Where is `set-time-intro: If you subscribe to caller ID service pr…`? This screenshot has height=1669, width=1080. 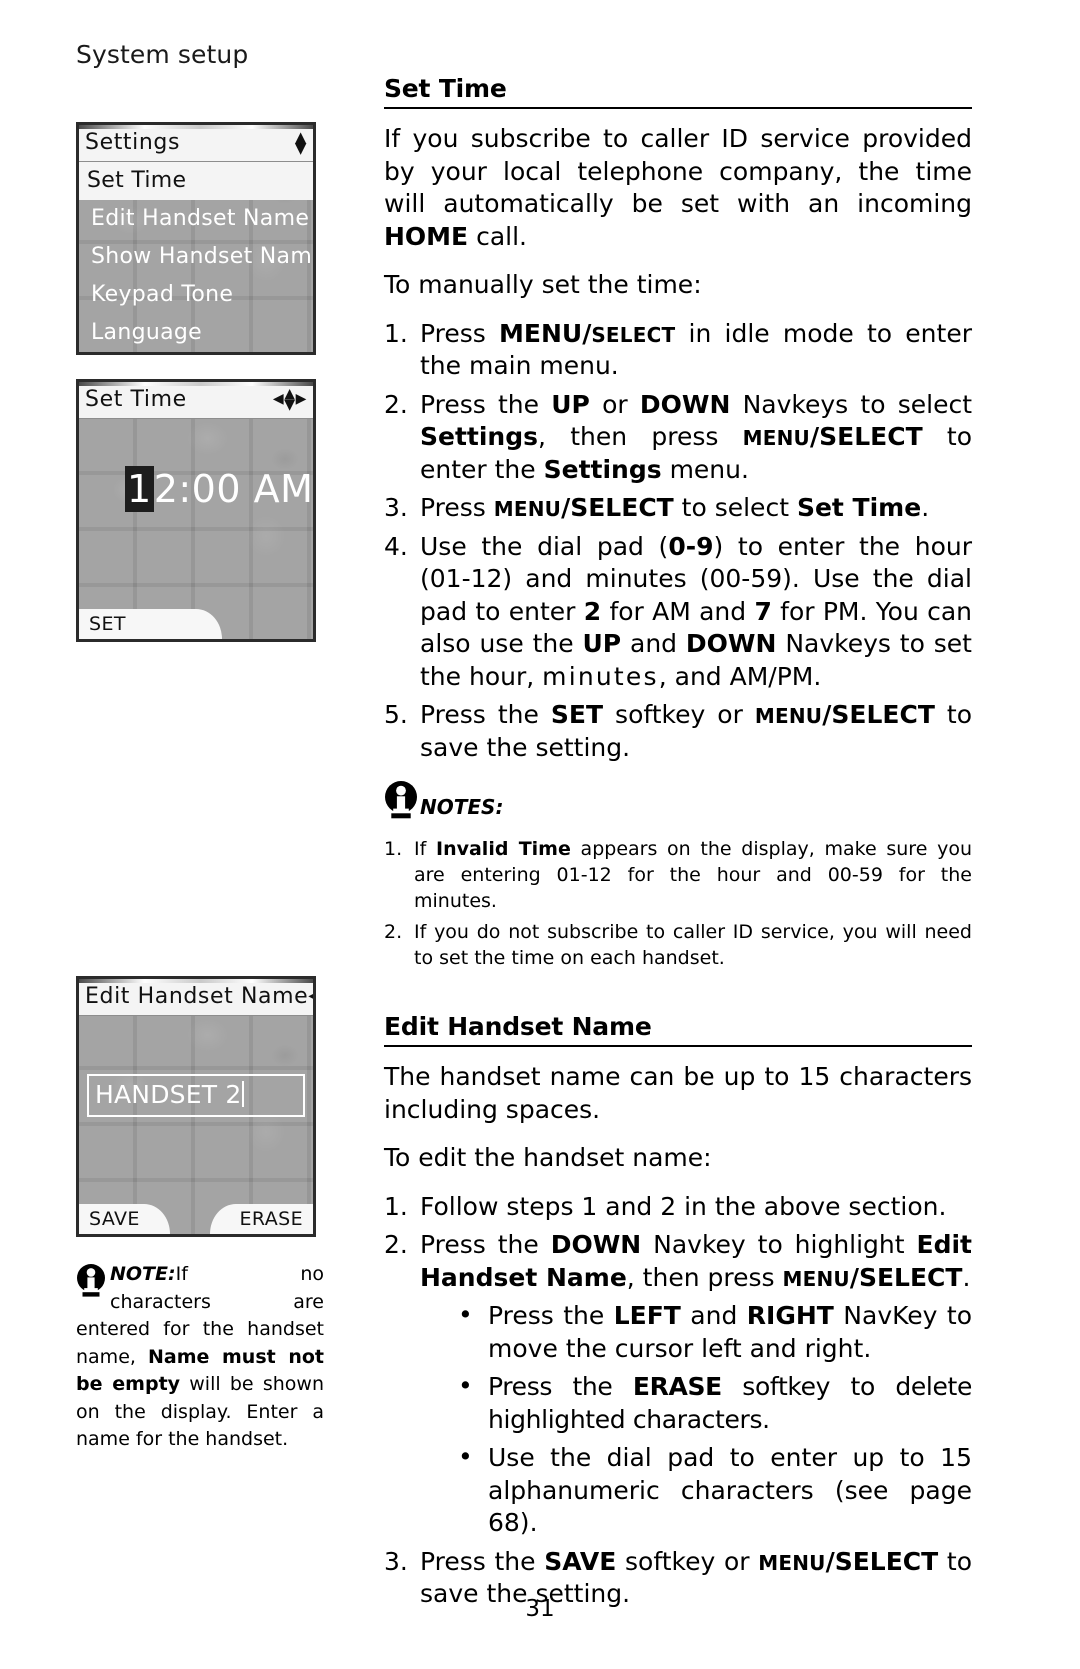
set-time-intro: If you subscribe to caller ID service pr… is located at coordinates (678, 188).